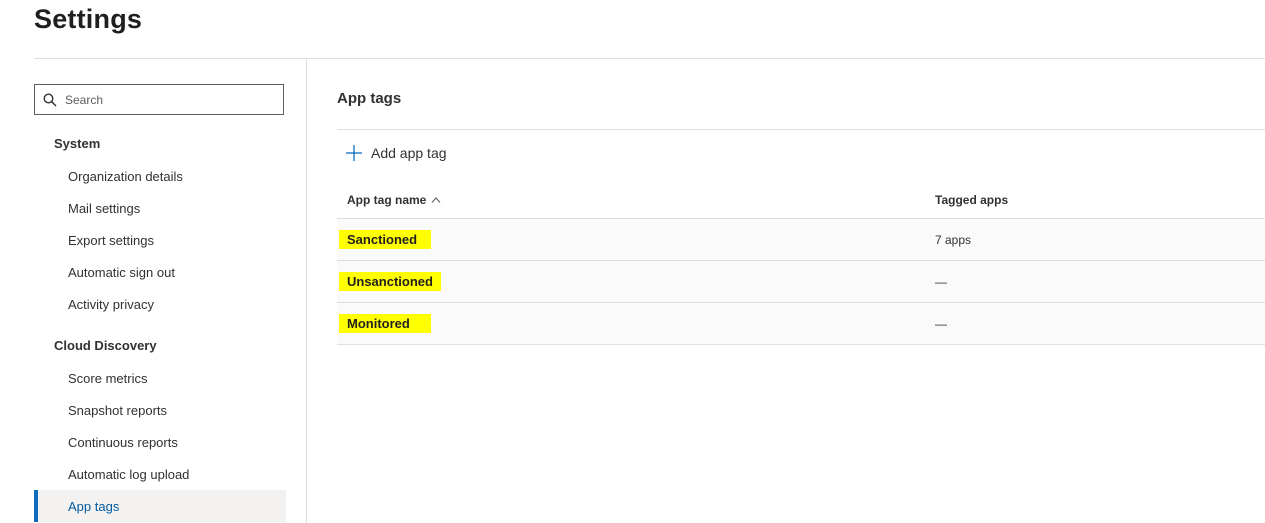 The height and width of the screenshot is (523, 1265). I want to click on table-row: Sanctioned 7 apps, so click(801, 240).